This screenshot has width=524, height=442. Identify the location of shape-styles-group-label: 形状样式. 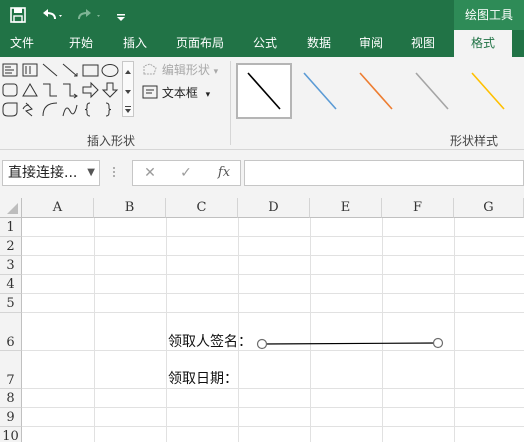
(474, 141).